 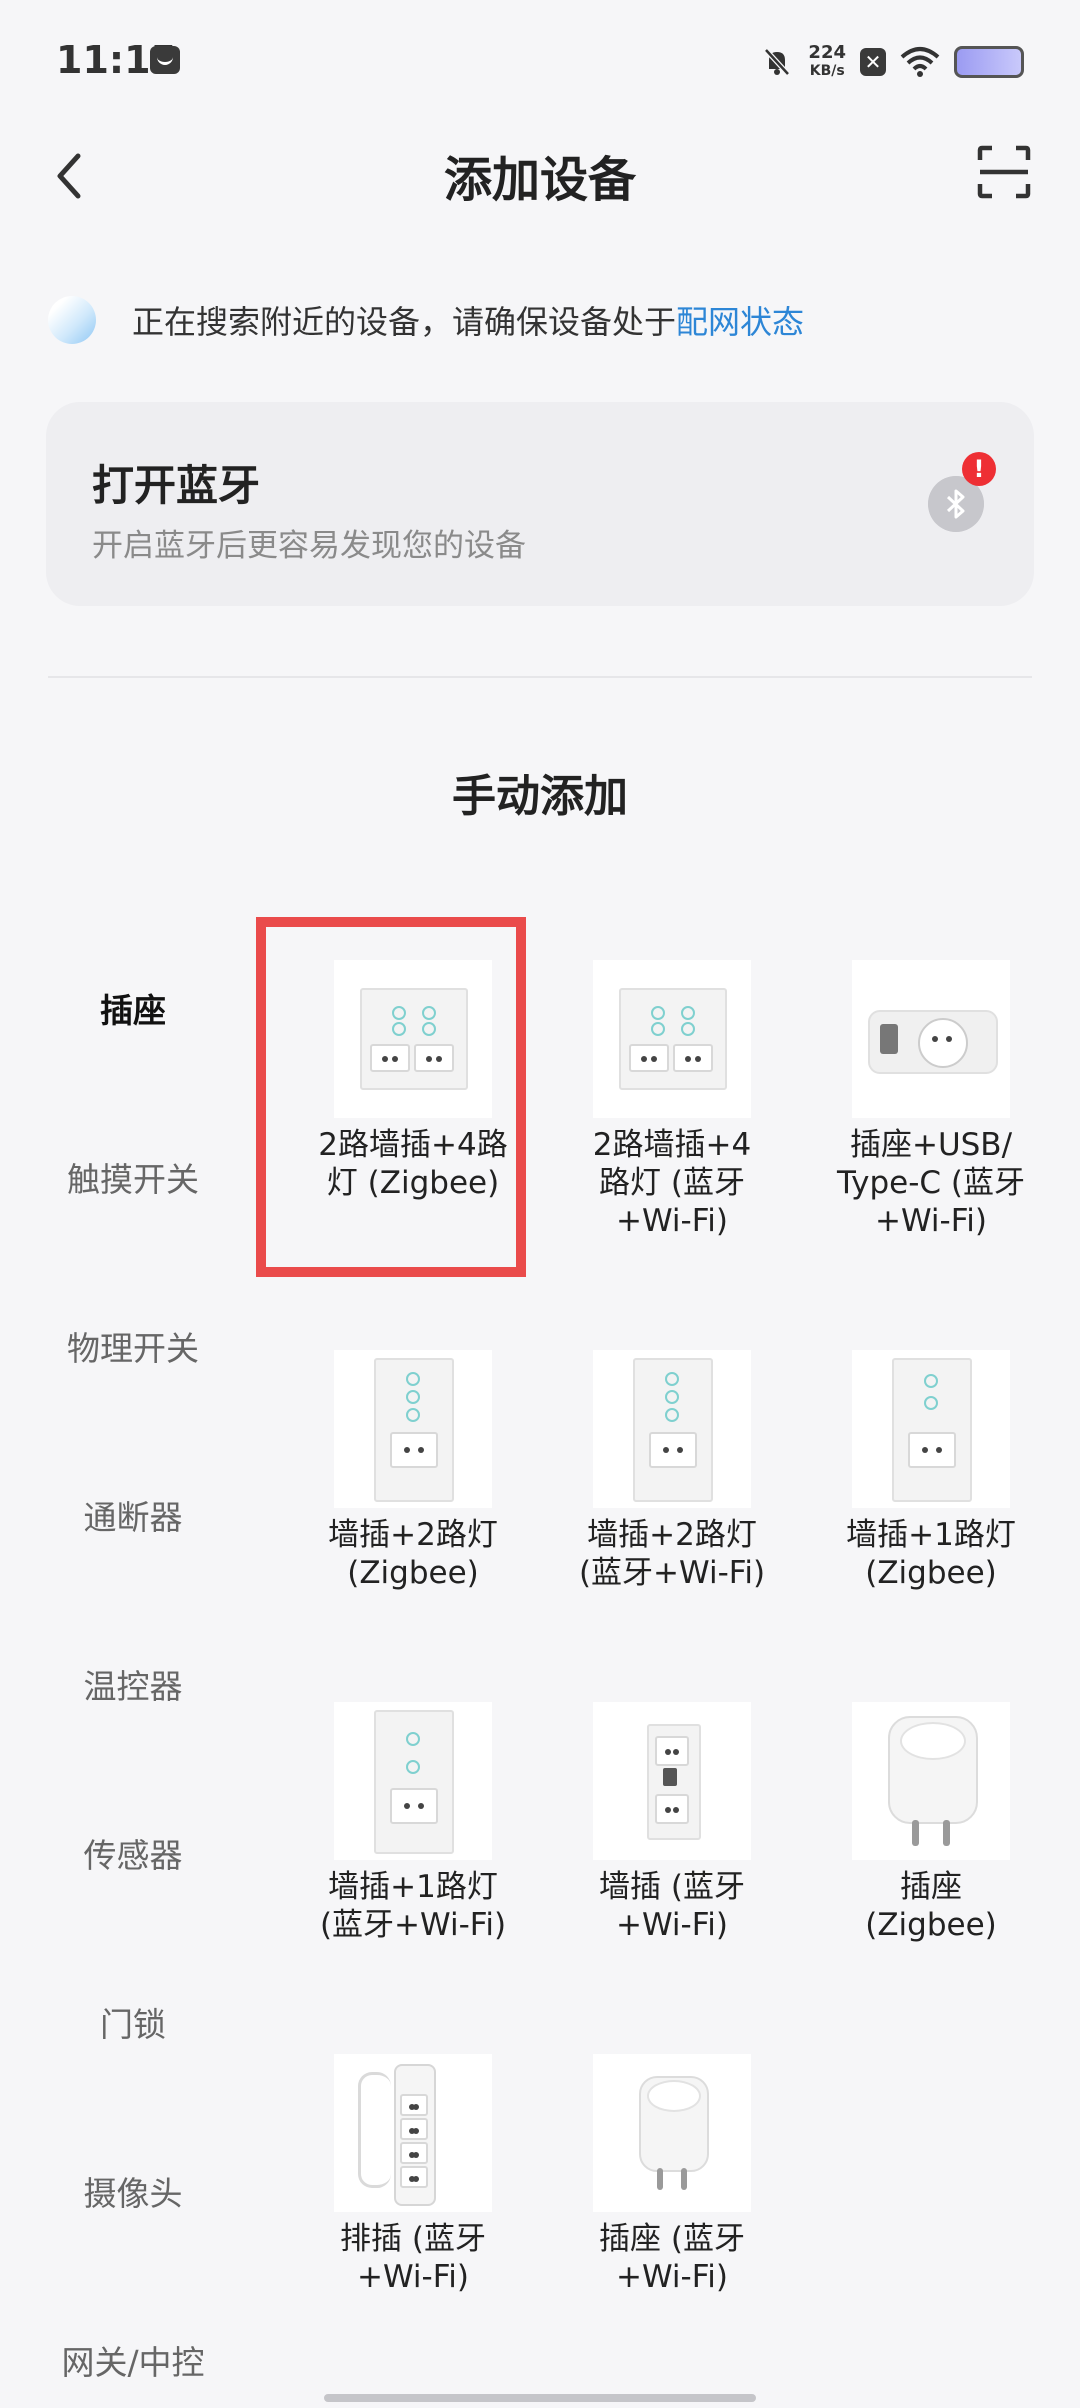 I want to click on net-speed-value: 224, so click(x=827, y=52).